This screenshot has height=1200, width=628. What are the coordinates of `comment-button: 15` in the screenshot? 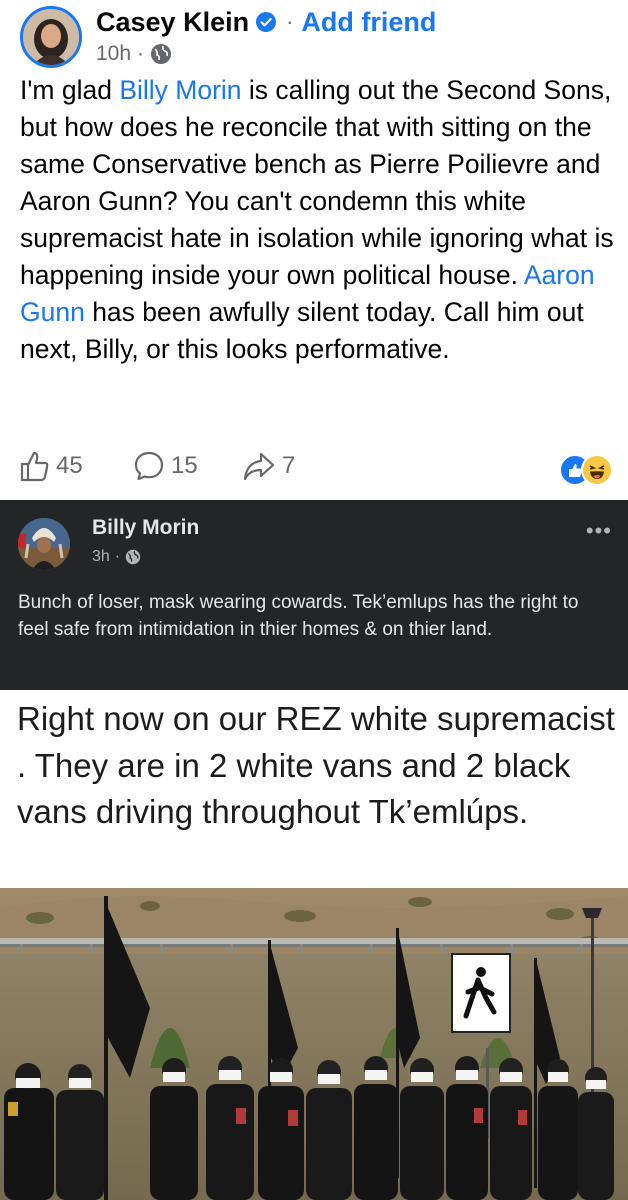 It's located at (165, 466).